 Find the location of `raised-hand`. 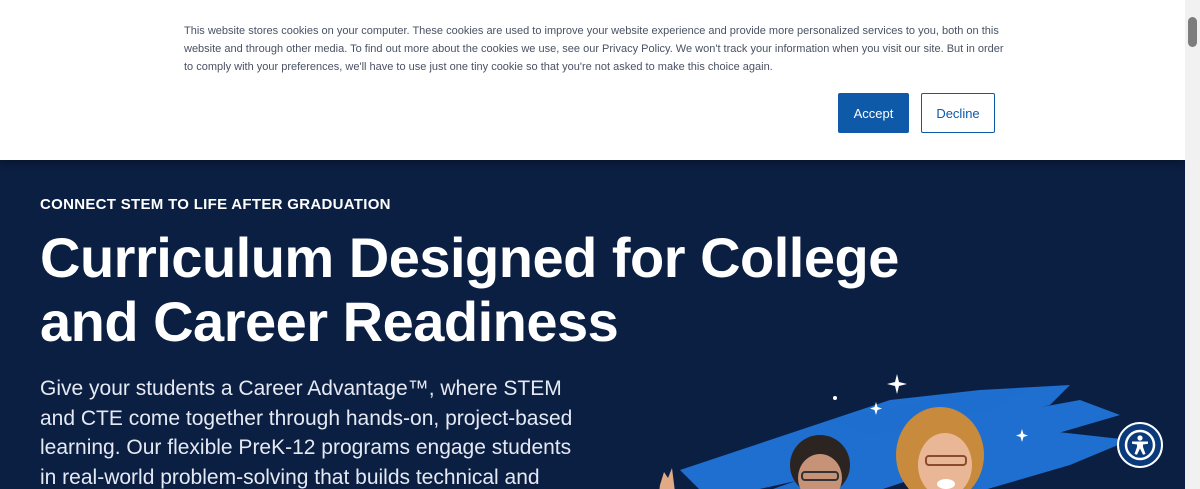

raised-hand is located at coordinates (667, 478).